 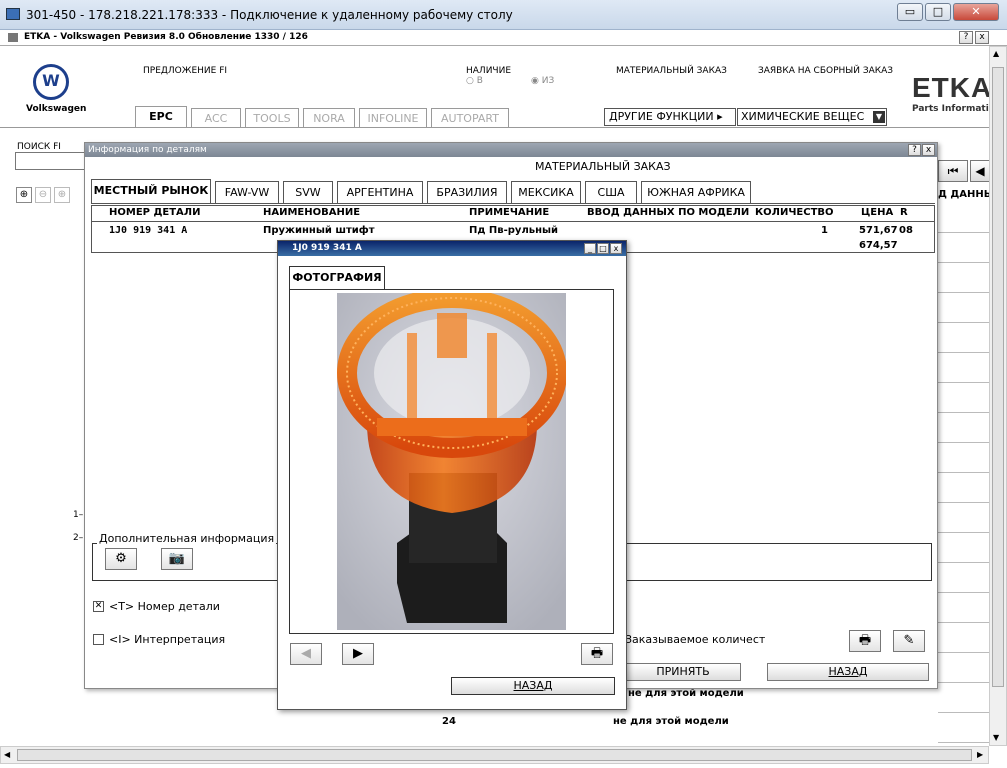 What do you see at coordinates (78, 515) in the screenshot?
I see `bg-row-1: 1–` at bounding box center [78, 515].